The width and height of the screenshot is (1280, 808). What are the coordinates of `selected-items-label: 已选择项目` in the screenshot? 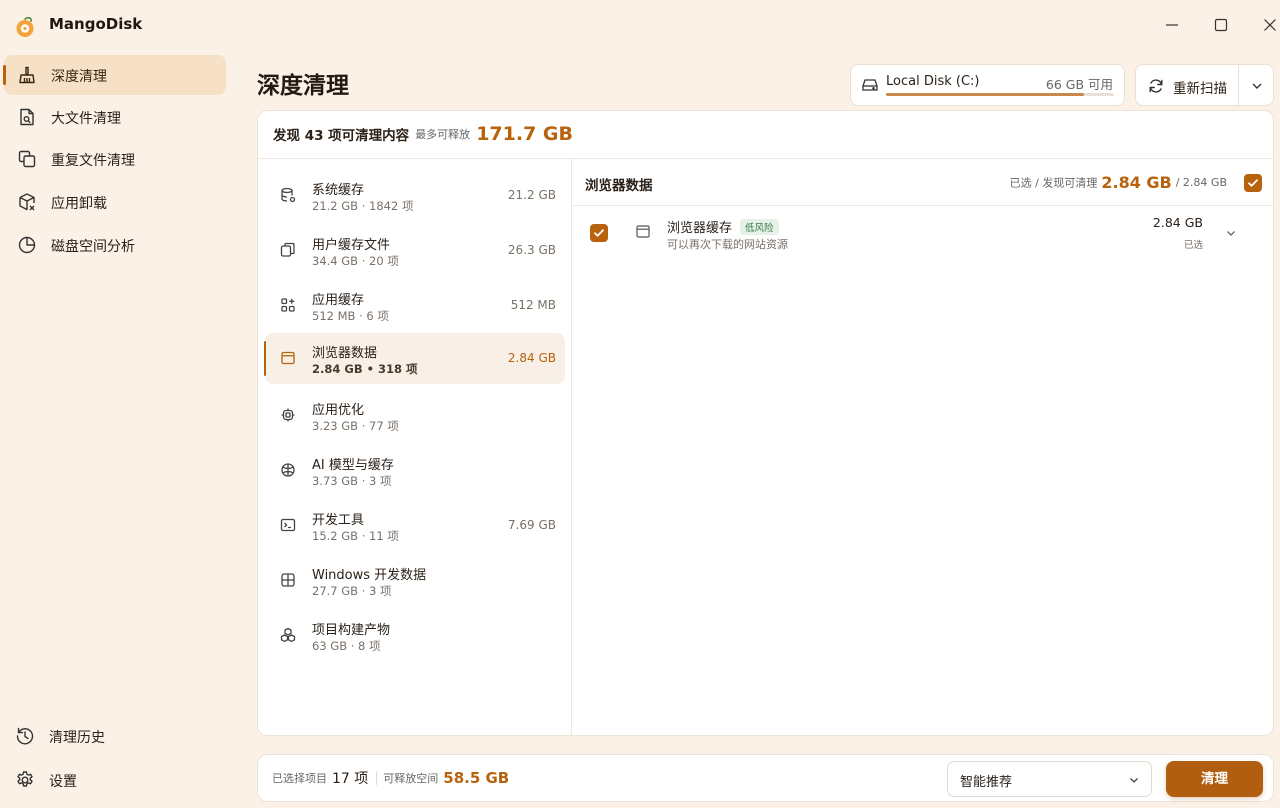 It's located at (299, 778).